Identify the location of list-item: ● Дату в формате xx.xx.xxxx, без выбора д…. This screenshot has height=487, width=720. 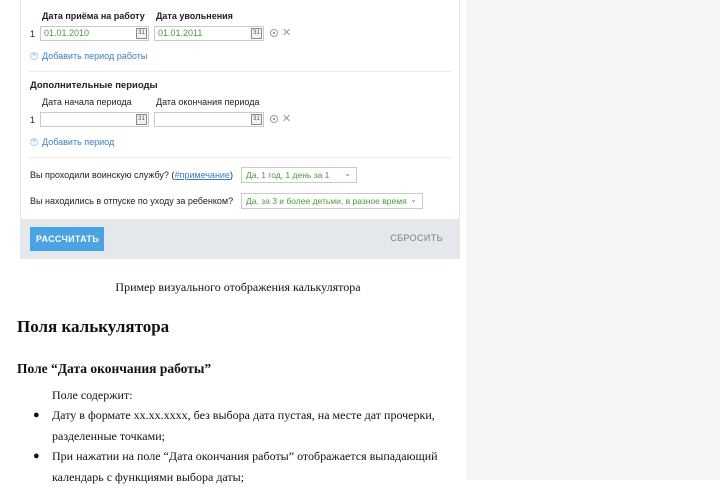
(243, 425).